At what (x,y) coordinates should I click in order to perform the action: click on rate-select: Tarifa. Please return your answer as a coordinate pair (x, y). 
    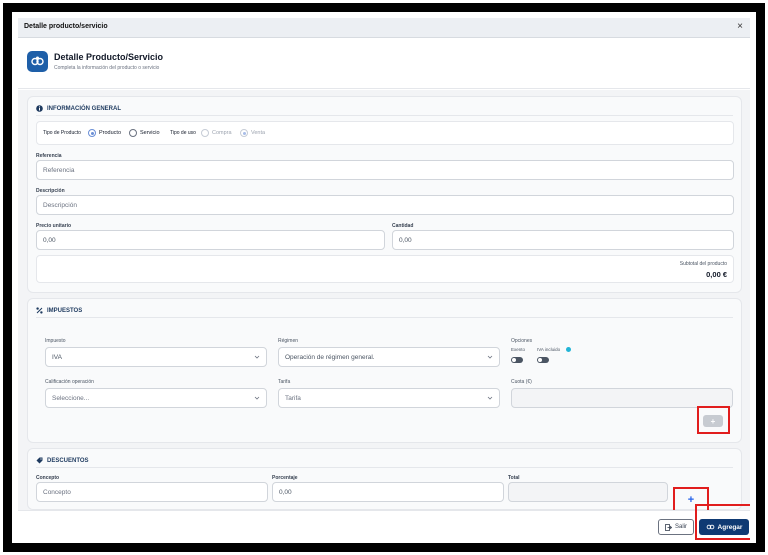
    Looking at the image, I should click on (389, 398).